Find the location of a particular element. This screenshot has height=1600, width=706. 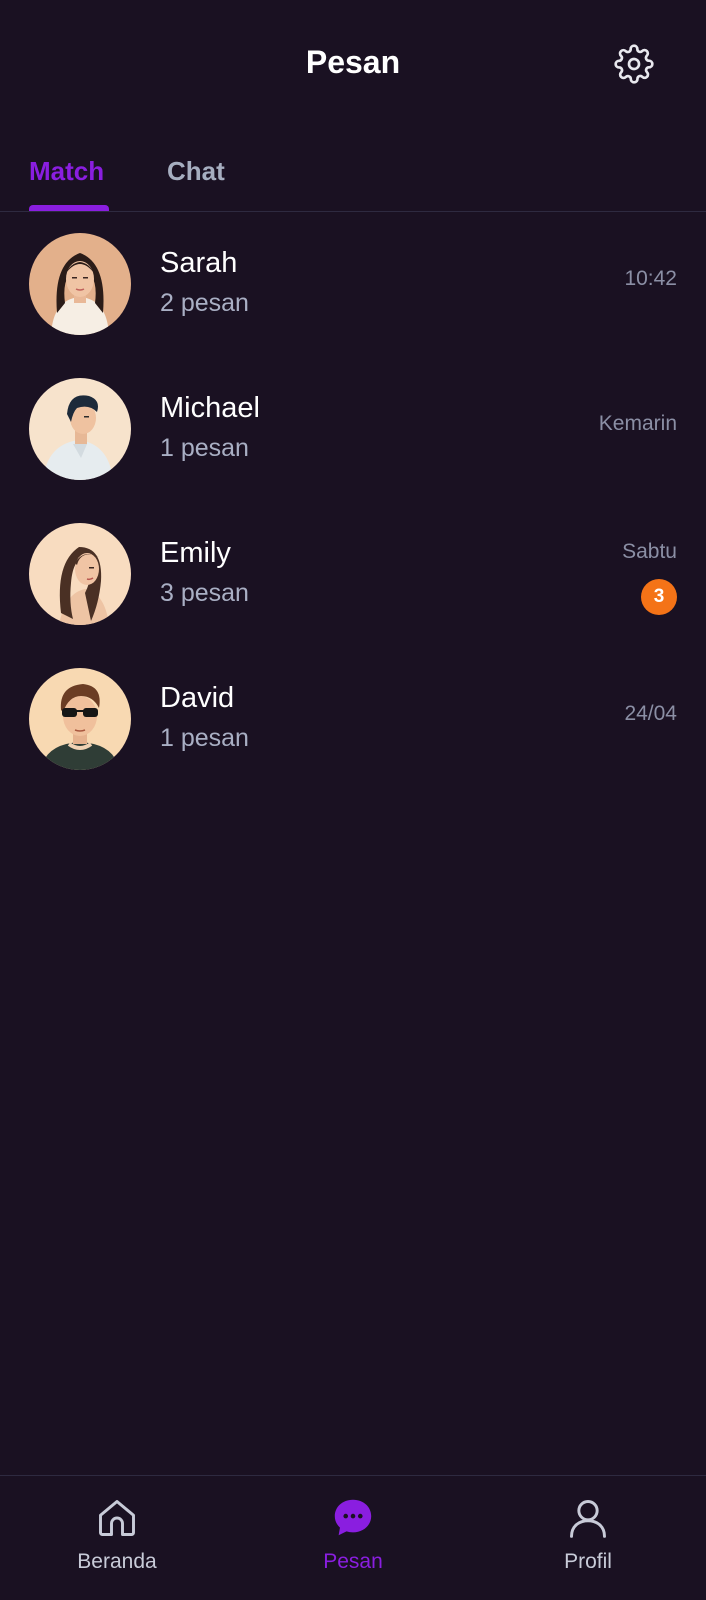

bottom-navigation: Beranda Pesan Profil is located at coordinates (353, 1537).